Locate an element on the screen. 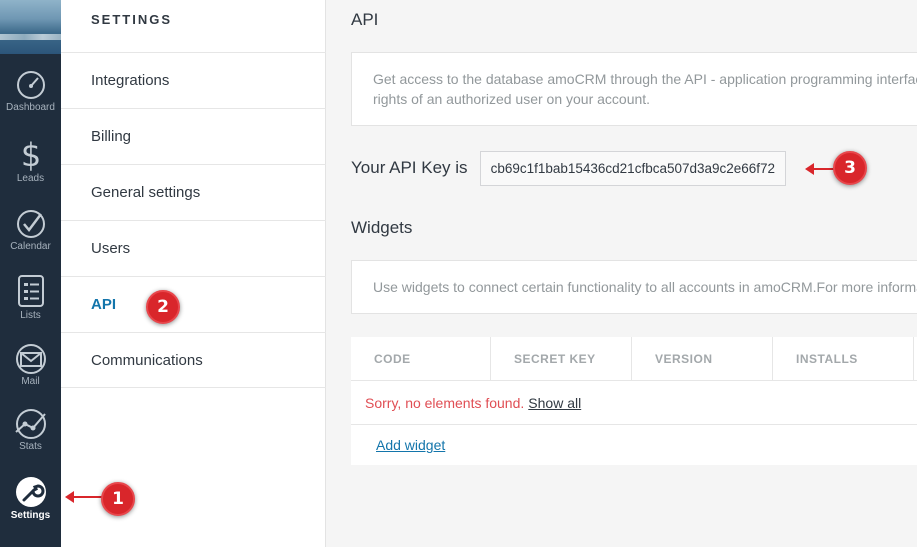 The image size is (917, 547). nav-item-mail: Mail is located at coordinates (30, 365).